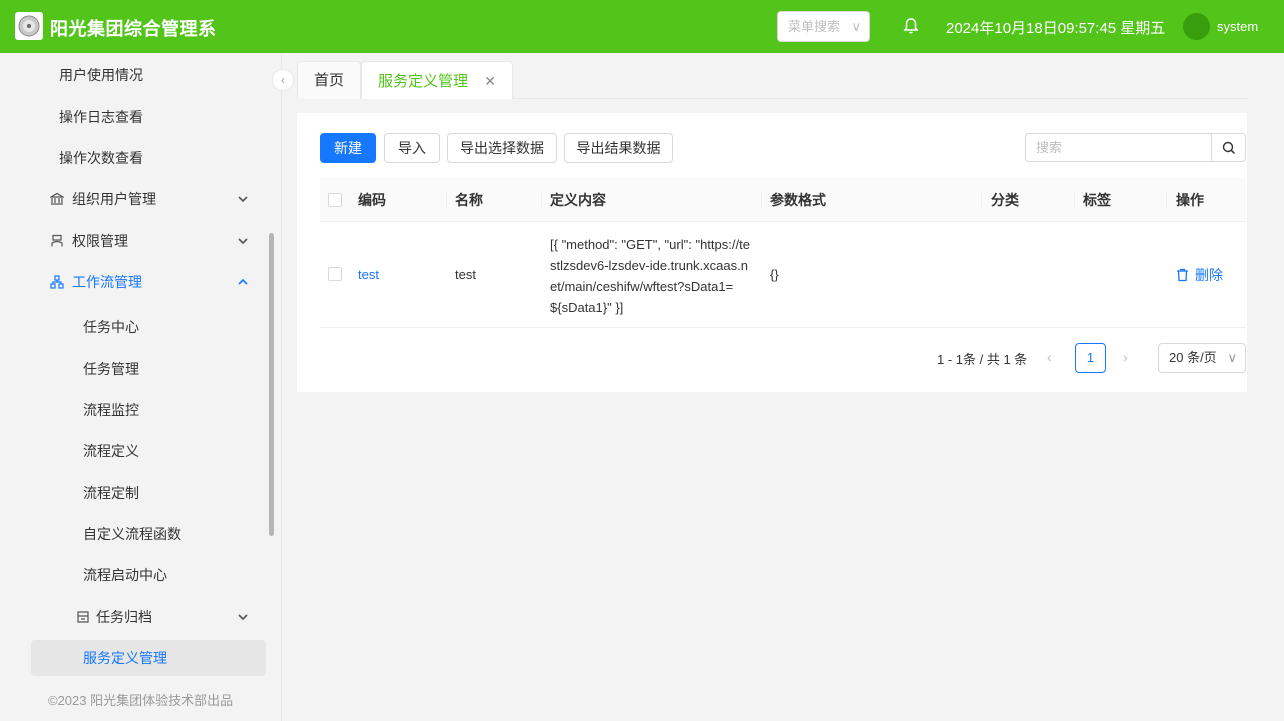  What do you see at coordinates (141, 700) in the screenshot?
I see `copyright: ©2023 阳光集团体验技术部出品` at bounding box center [141, 700].